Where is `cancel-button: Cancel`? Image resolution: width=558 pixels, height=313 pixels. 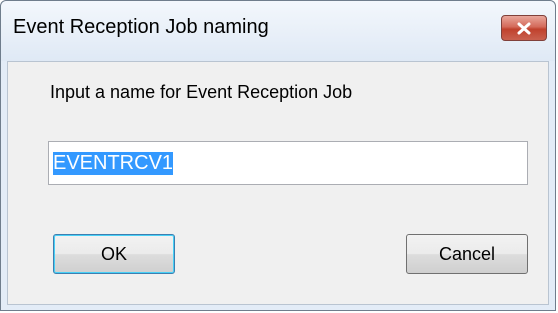 cancel-button: Cancel is located at coordinates (467, 254).